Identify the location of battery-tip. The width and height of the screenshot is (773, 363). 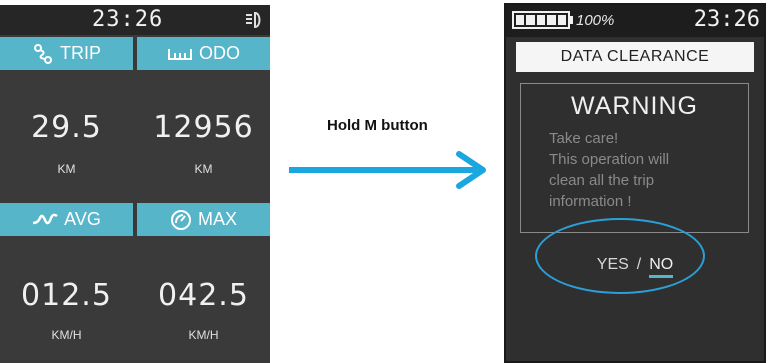
(571, 20).